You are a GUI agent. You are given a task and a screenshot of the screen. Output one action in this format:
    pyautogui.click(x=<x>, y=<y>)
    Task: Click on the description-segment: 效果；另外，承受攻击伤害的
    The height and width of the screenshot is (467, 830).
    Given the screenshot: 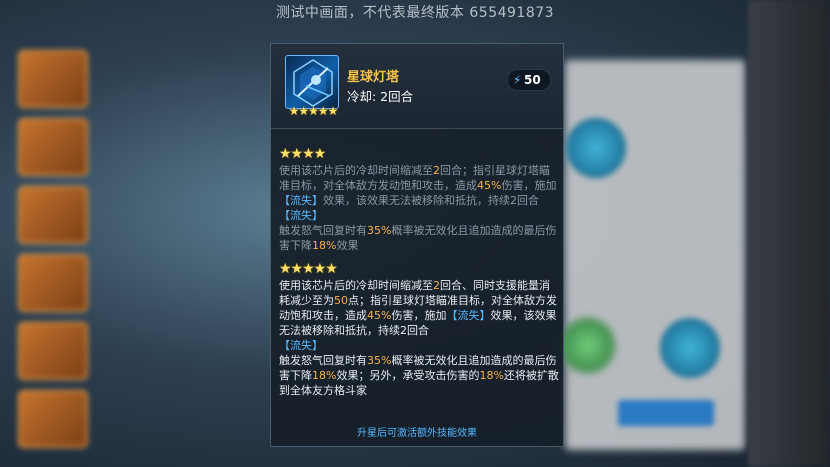 What is the action you would take?
    pyautogui.click(x=408, y=375)
    